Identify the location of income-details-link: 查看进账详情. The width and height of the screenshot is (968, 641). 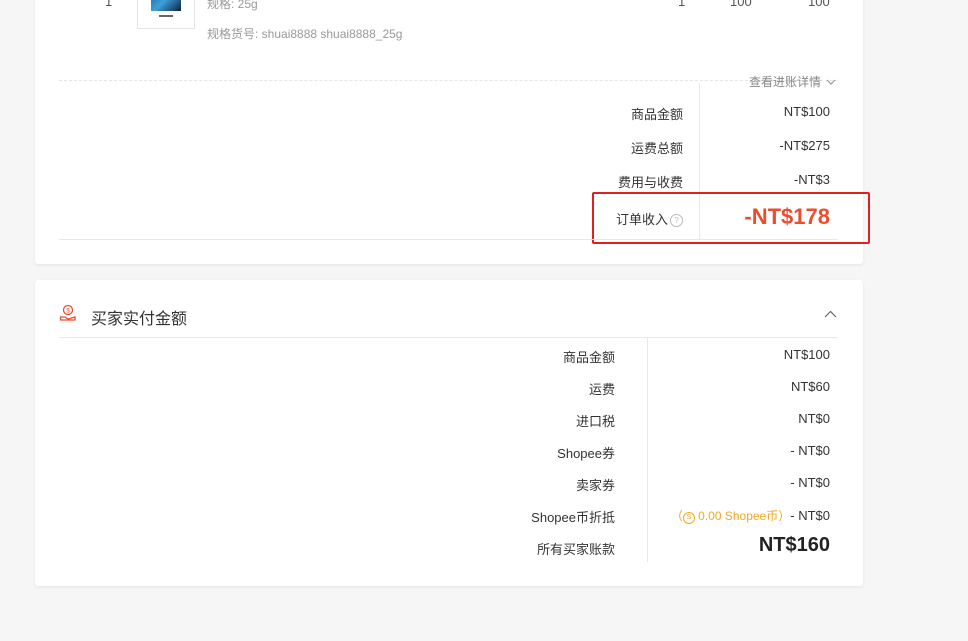
(792, 81).